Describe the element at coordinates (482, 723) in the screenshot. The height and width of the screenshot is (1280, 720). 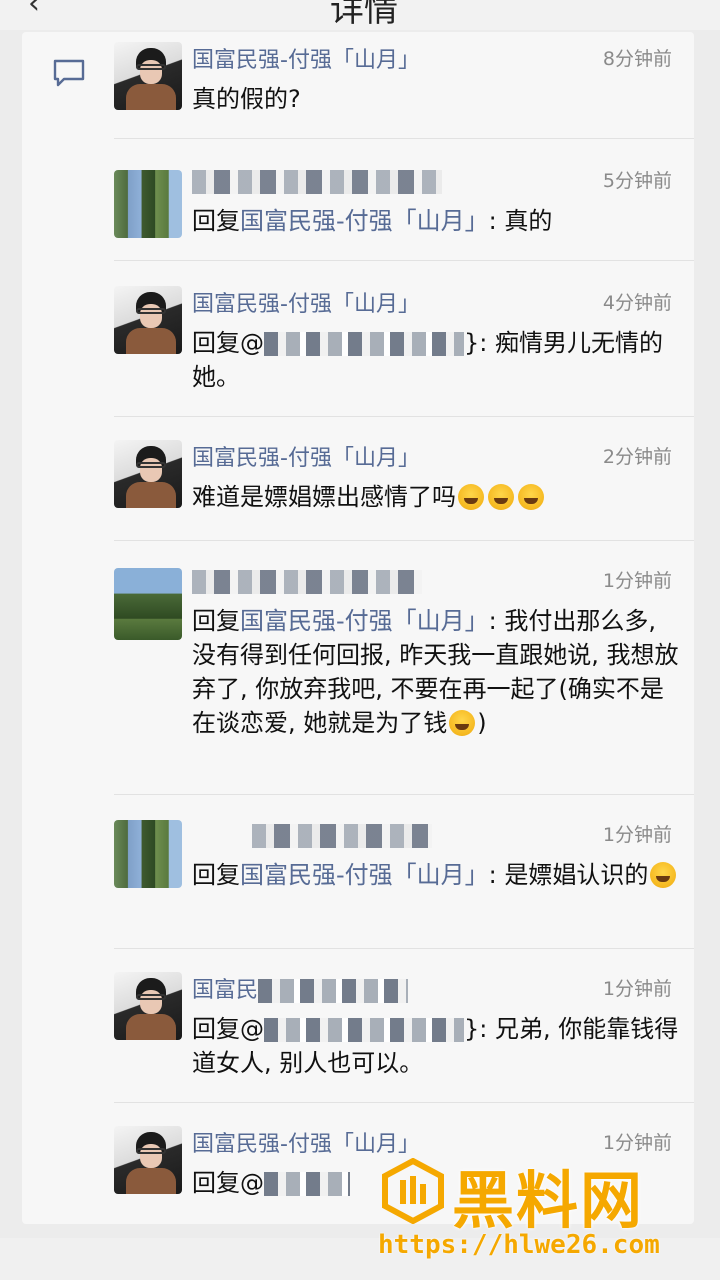
I see `reply-body-end: )` at that location.